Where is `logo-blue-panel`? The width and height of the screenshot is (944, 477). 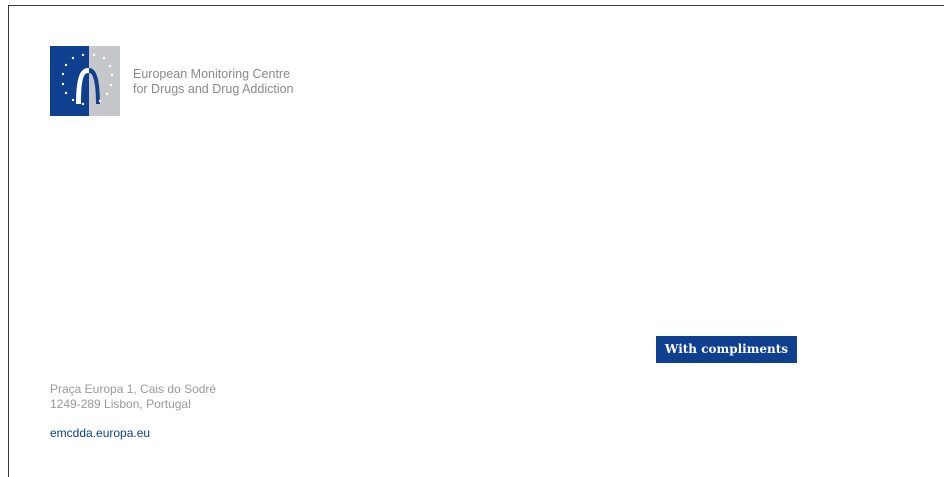 logo-blue-panel is located at coordinates (69, 81).